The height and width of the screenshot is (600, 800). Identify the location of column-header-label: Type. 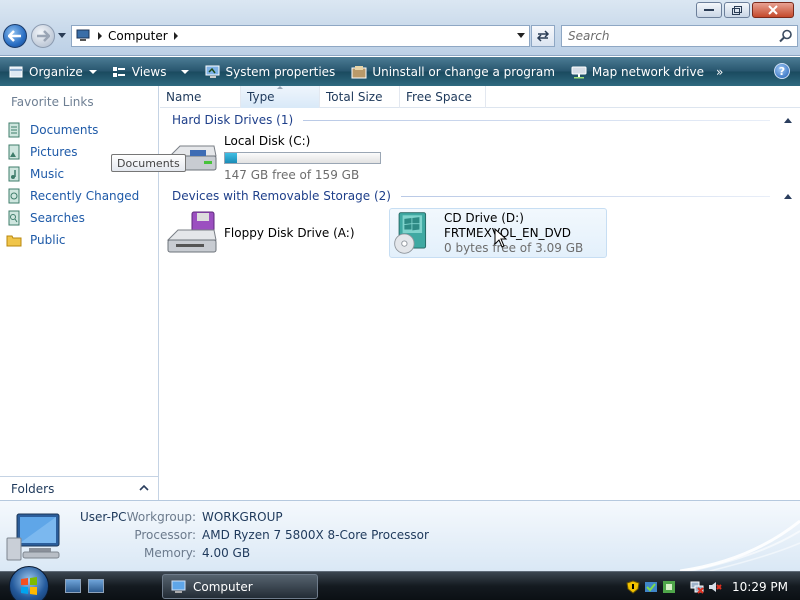
(261, 97).